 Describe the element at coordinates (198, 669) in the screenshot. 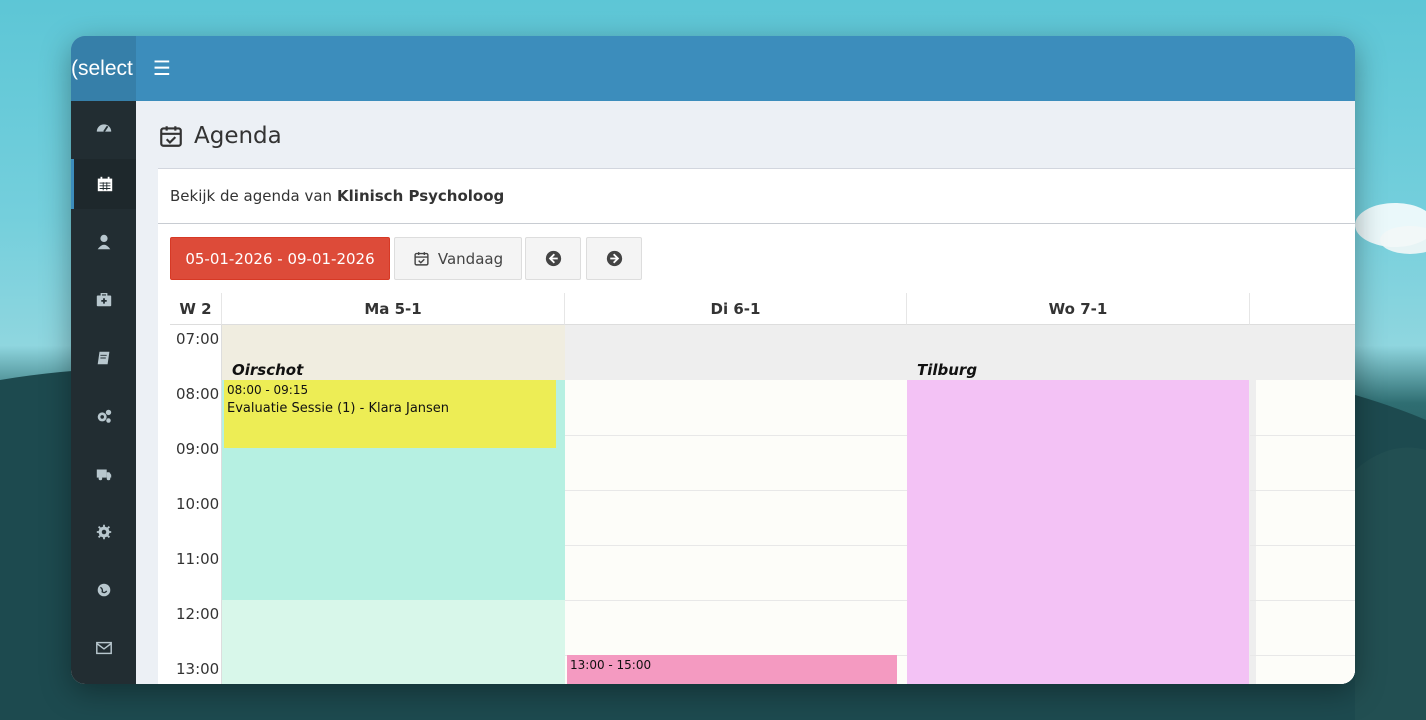

I see `hour-label: 13:00` at that location.